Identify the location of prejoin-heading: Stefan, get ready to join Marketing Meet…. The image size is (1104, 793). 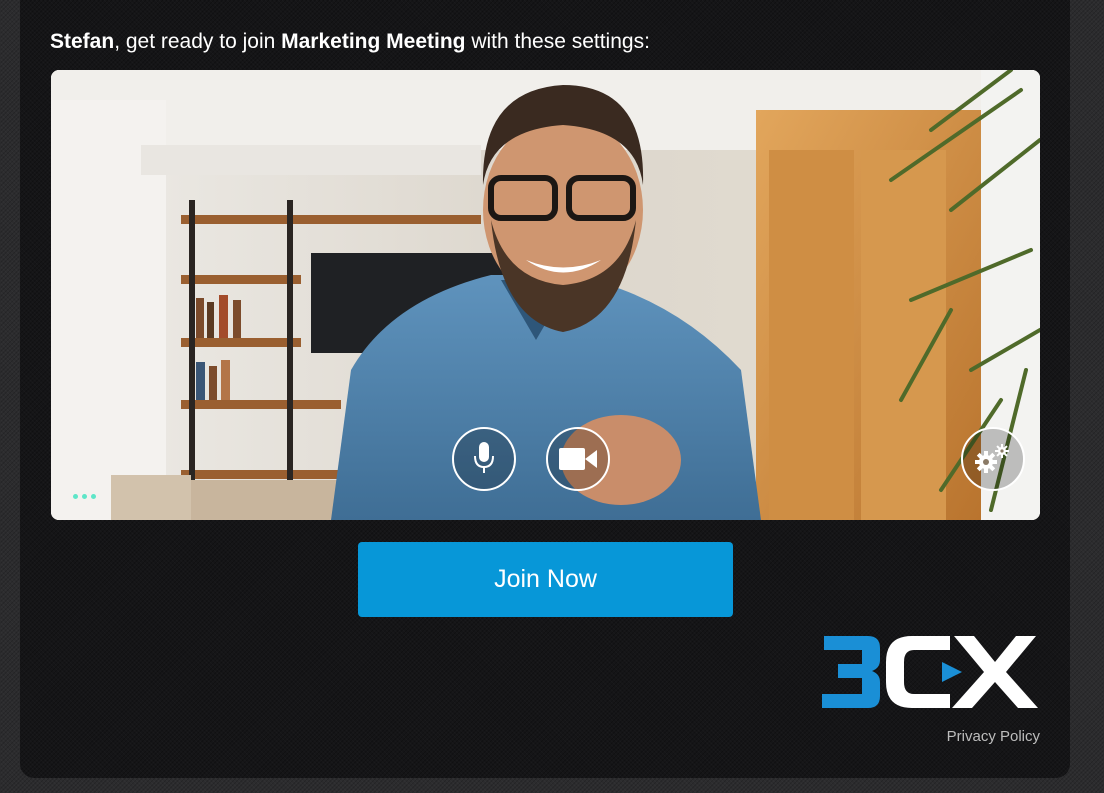
(350, 42).